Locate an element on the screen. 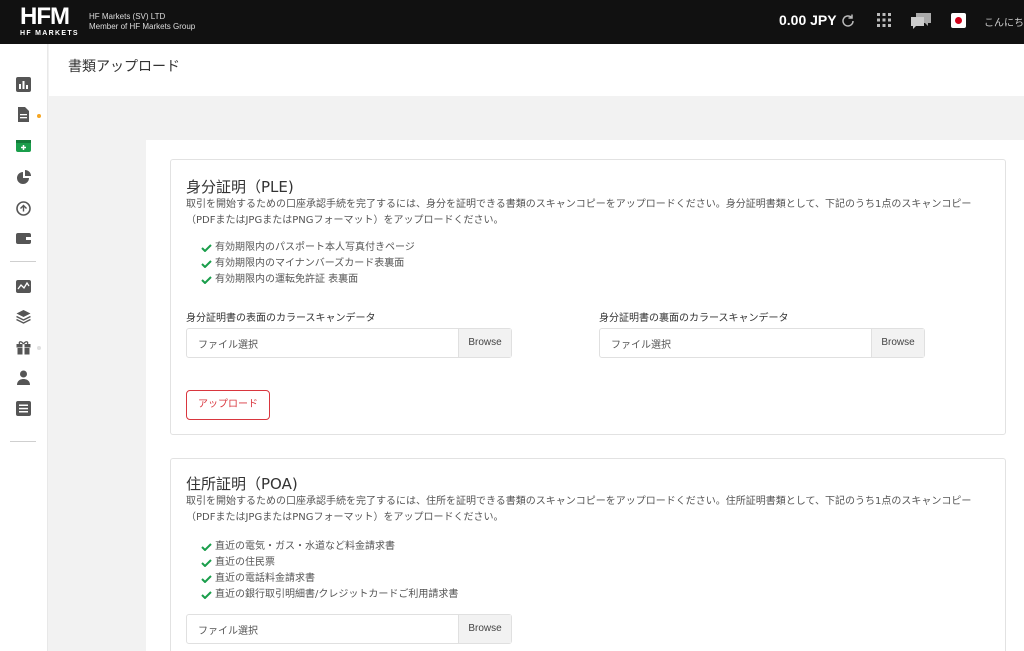  front-file-input: ファイル選択 Browse is located at coordinates (349, 343).